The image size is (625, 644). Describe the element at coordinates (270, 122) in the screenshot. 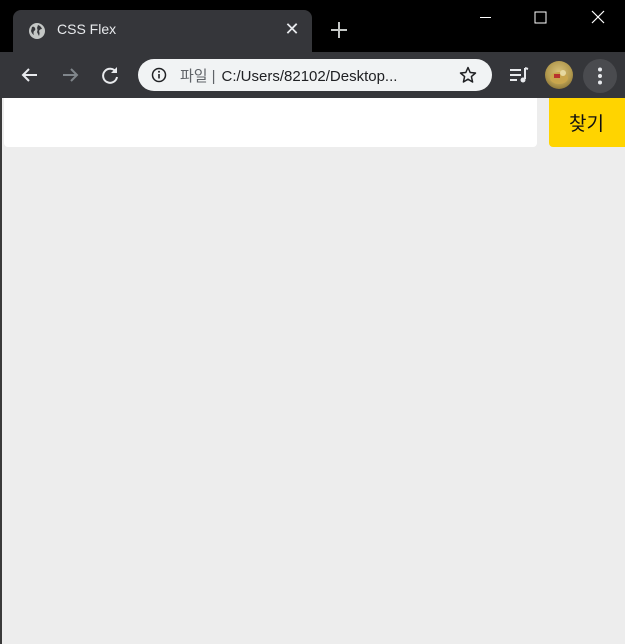

I see `search-input` at that location.